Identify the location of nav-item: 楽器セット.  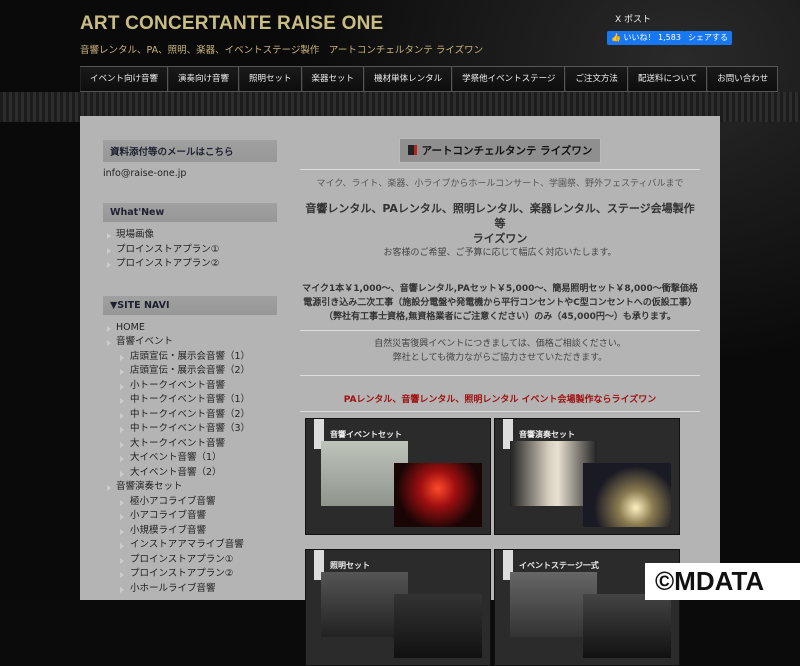
(333, 79).